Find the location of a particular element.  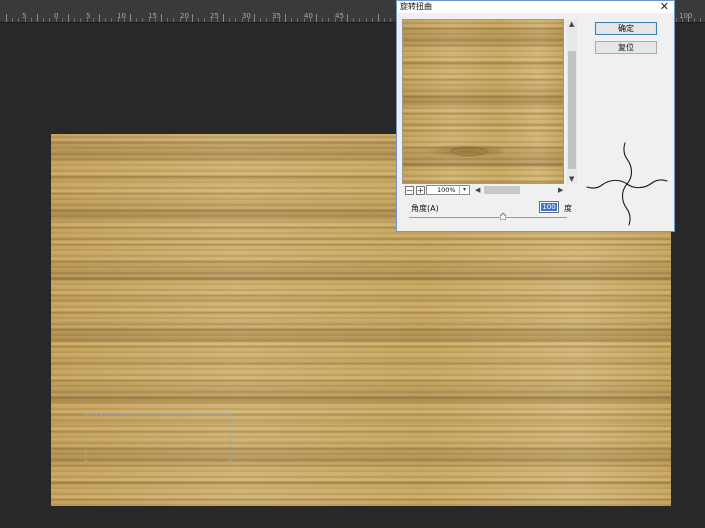

preview-wood-image is located at coordinates (483, 101).